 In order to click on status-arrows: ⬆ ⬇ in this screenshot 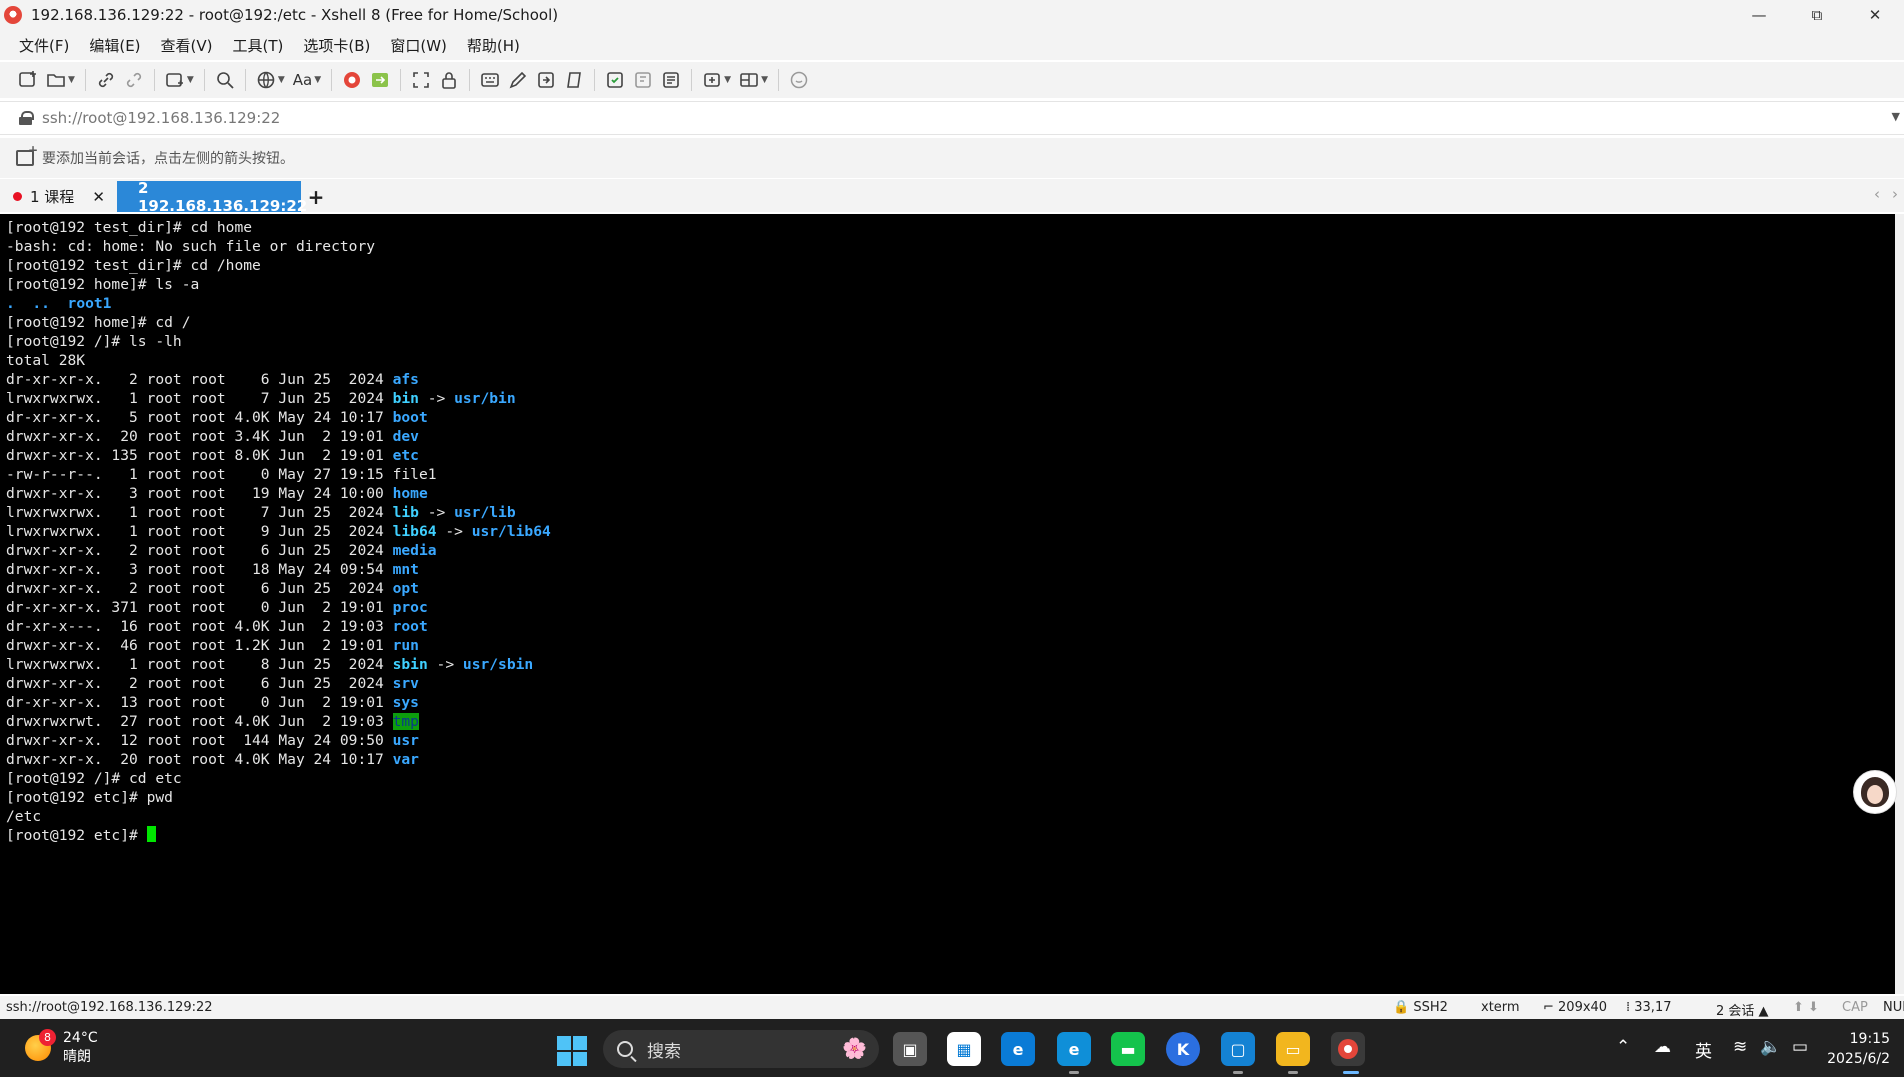, I will do `click(1806, 1007)`.